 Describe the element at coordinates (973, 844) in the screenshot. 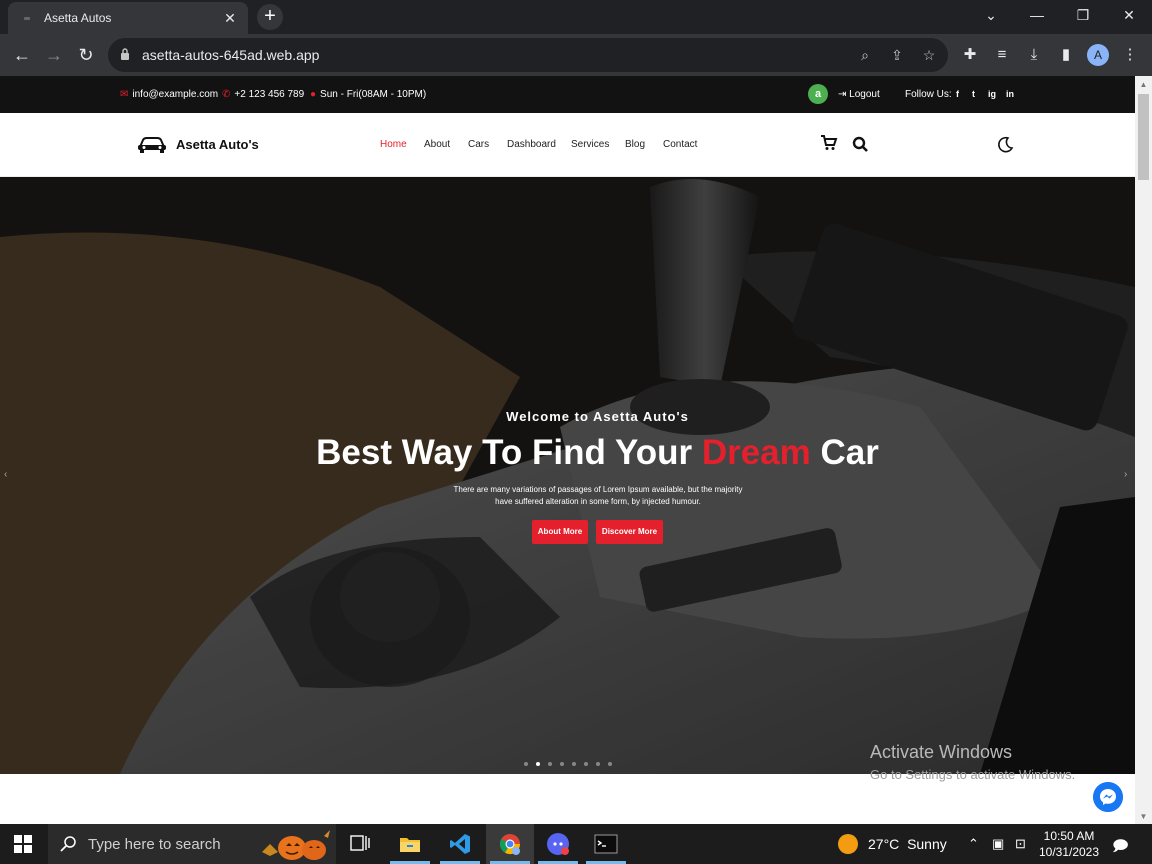

I see `tray-chevron-icon: ⌃` at that location.